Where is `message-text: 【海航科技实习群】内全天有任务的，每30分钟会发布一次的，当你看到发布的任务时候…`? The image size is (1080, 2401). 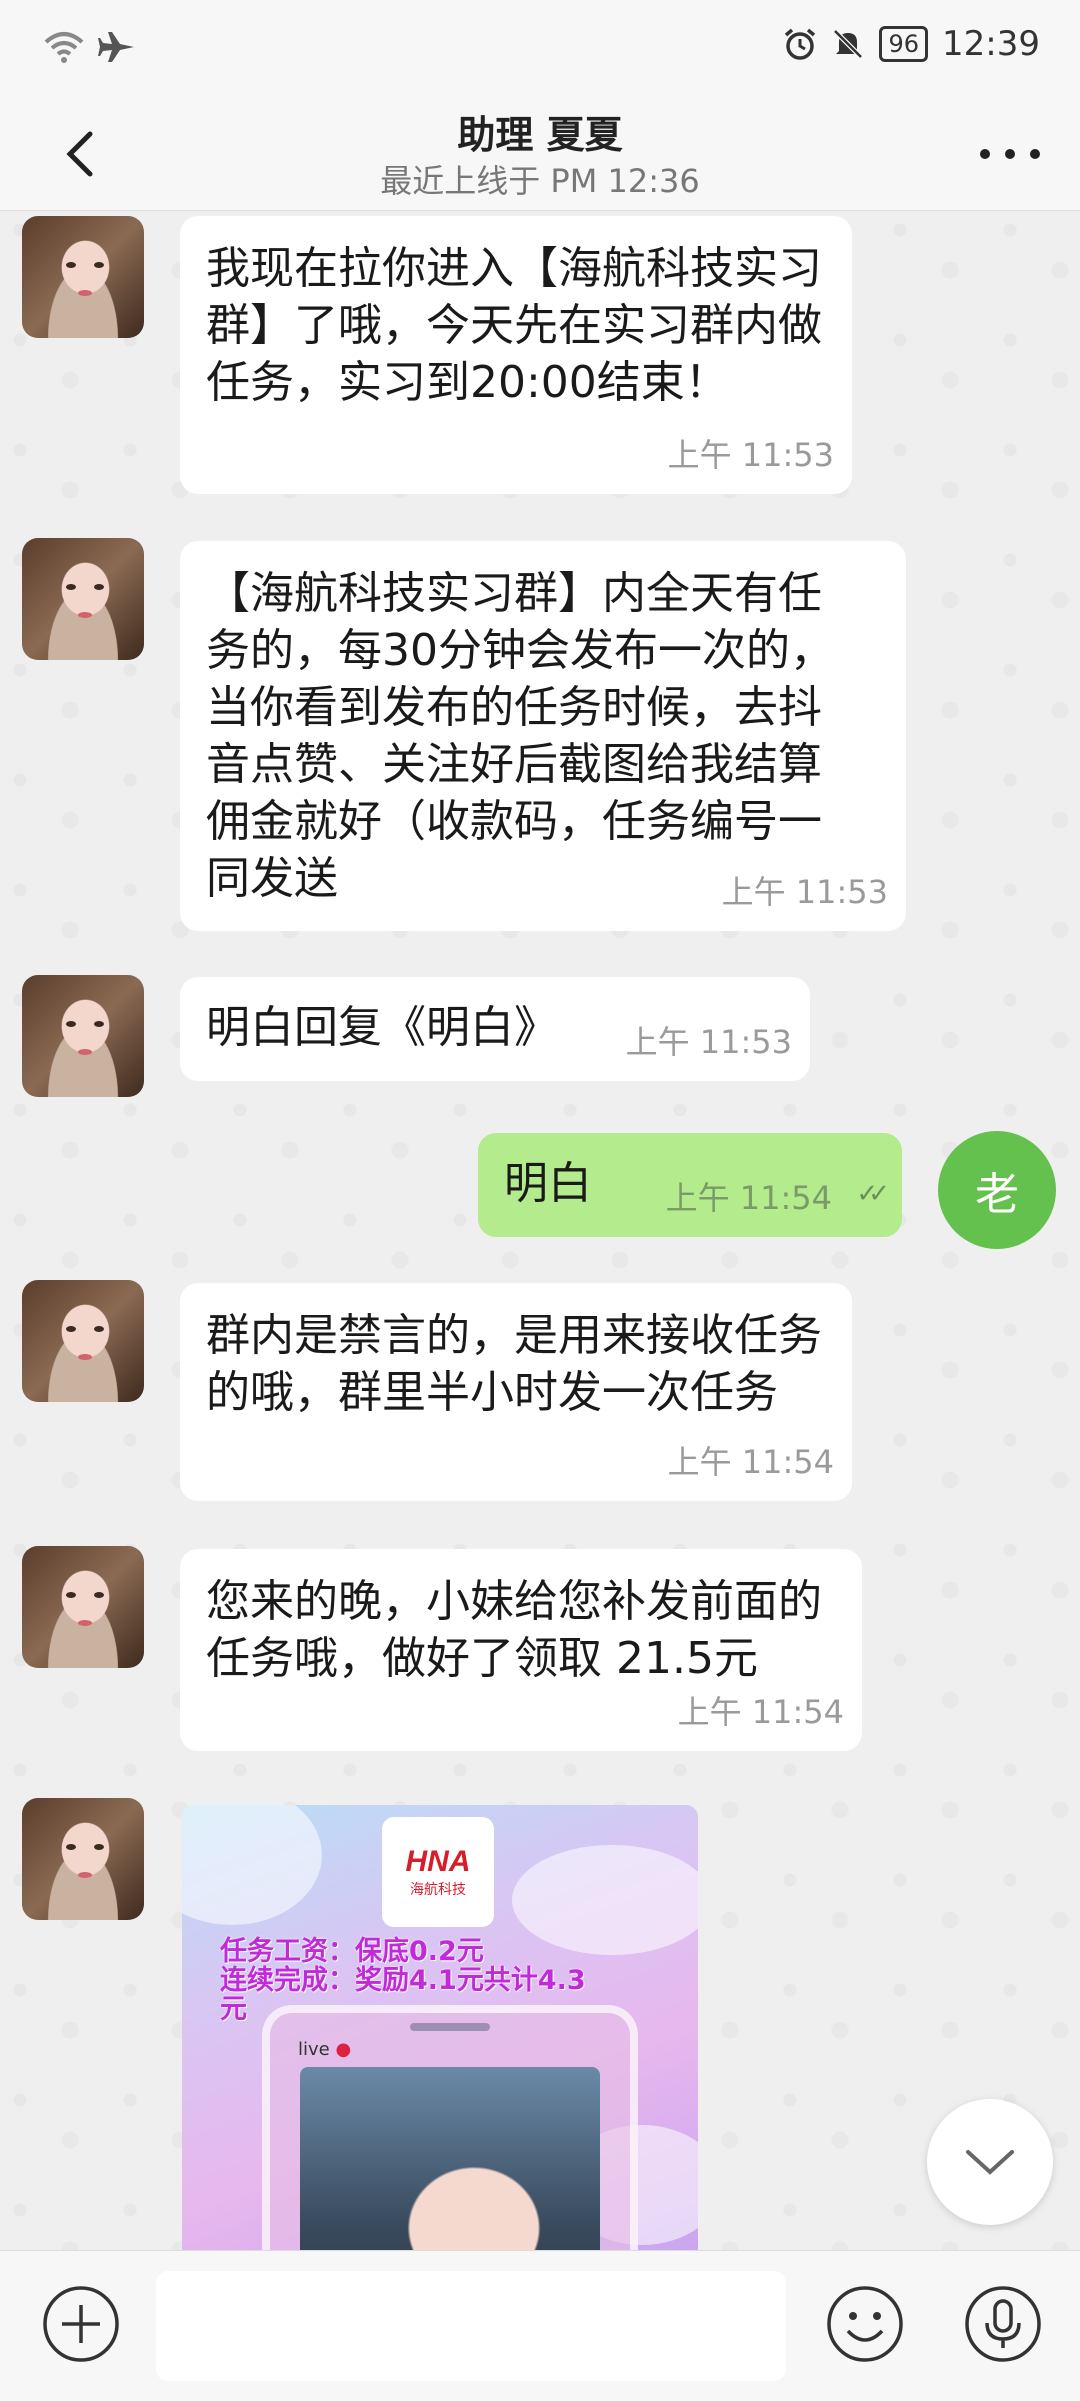 message-text: 【海航科技实习群】内全天有任务的，每30分钟会发布一次的，当你看到发布的任务时候… is located at coordinates (520, 736).